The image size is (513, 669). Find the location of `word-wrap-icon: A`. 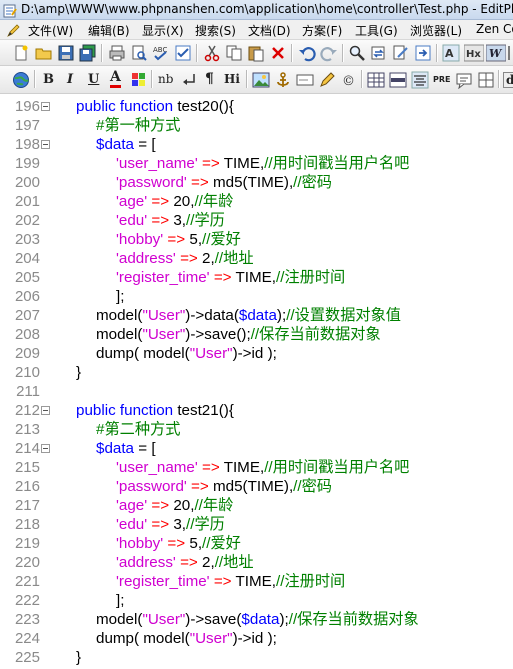

word-wrap-icon: A is located at coordinates (451, 53).